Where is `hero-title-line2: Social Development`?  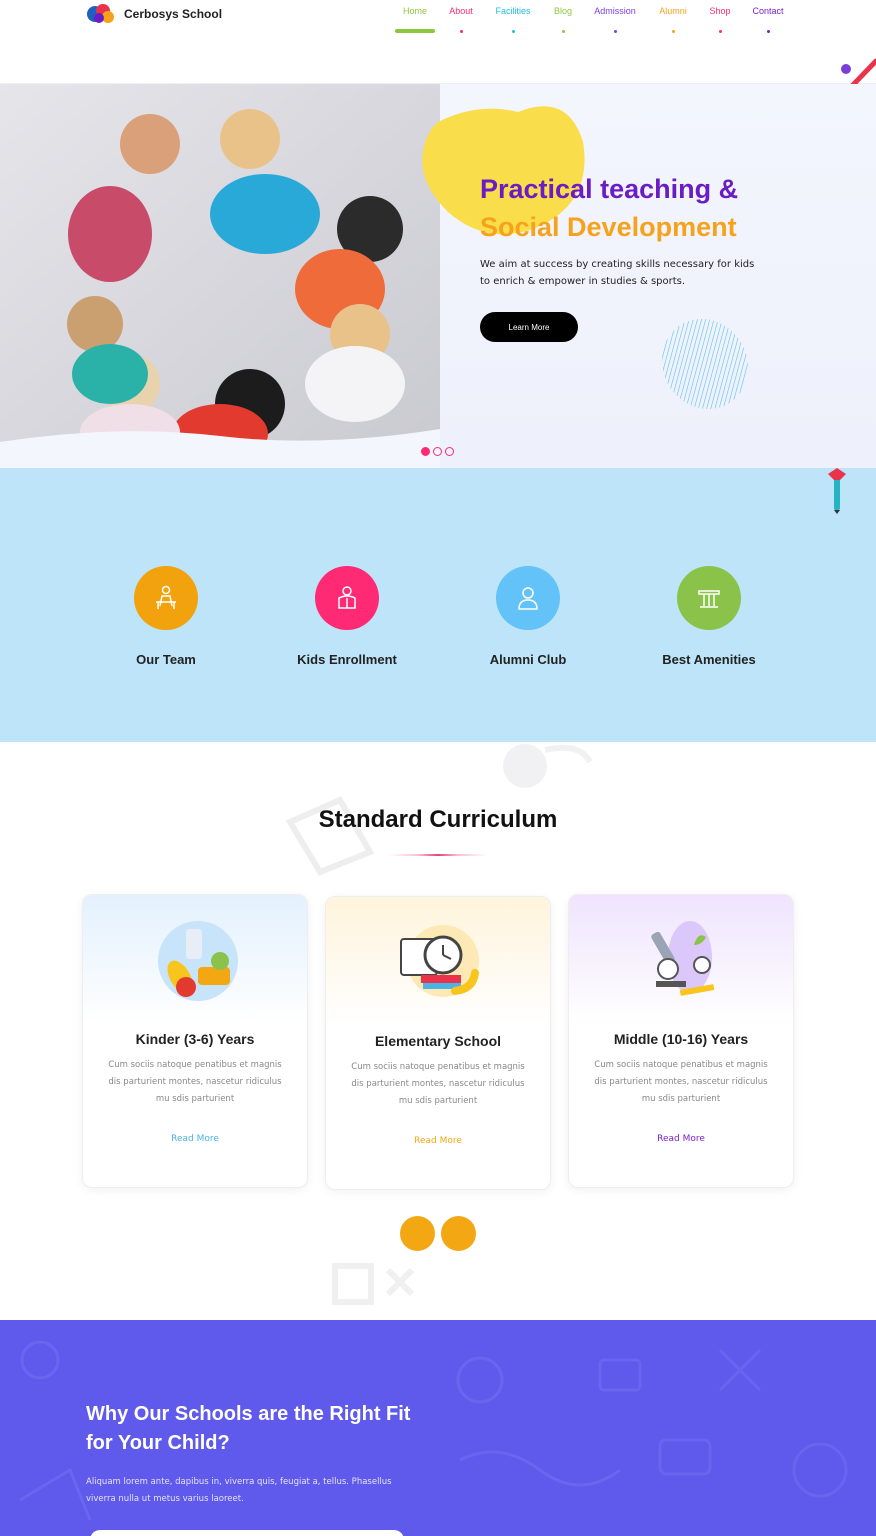 hero-title-line2: Social Development is located at coordinates (608, 227).